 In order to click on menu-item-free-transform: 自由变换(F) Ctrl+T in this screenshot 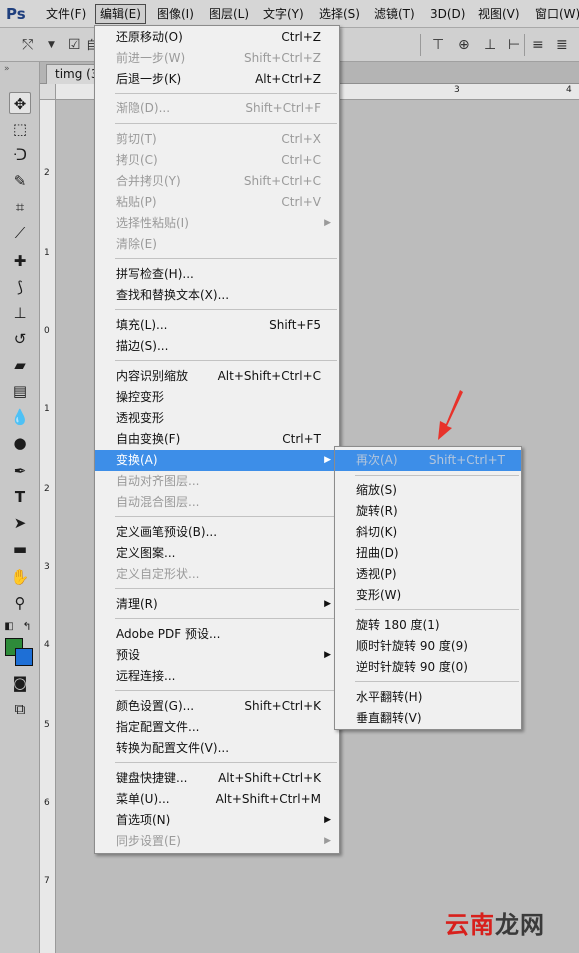, I will do `click(217, 439)`.